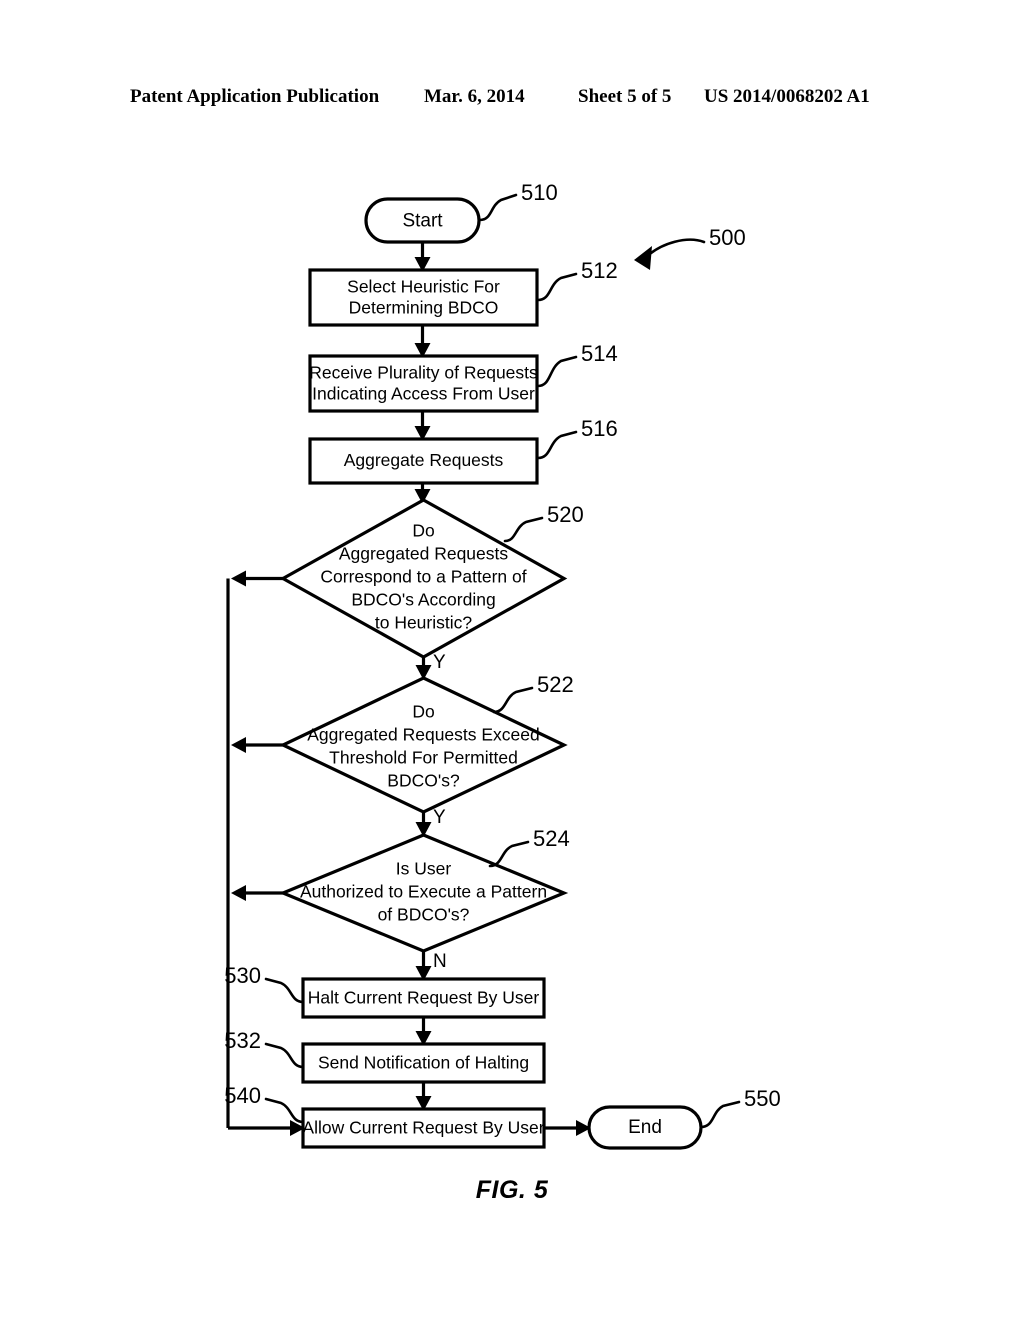 This screenshot has width=1024, height=1320. What do you see at coordinates (424, 308) in the screenshot?
I see `process-512-line-2: Determining BDCO` at bounding box center [424, 308].